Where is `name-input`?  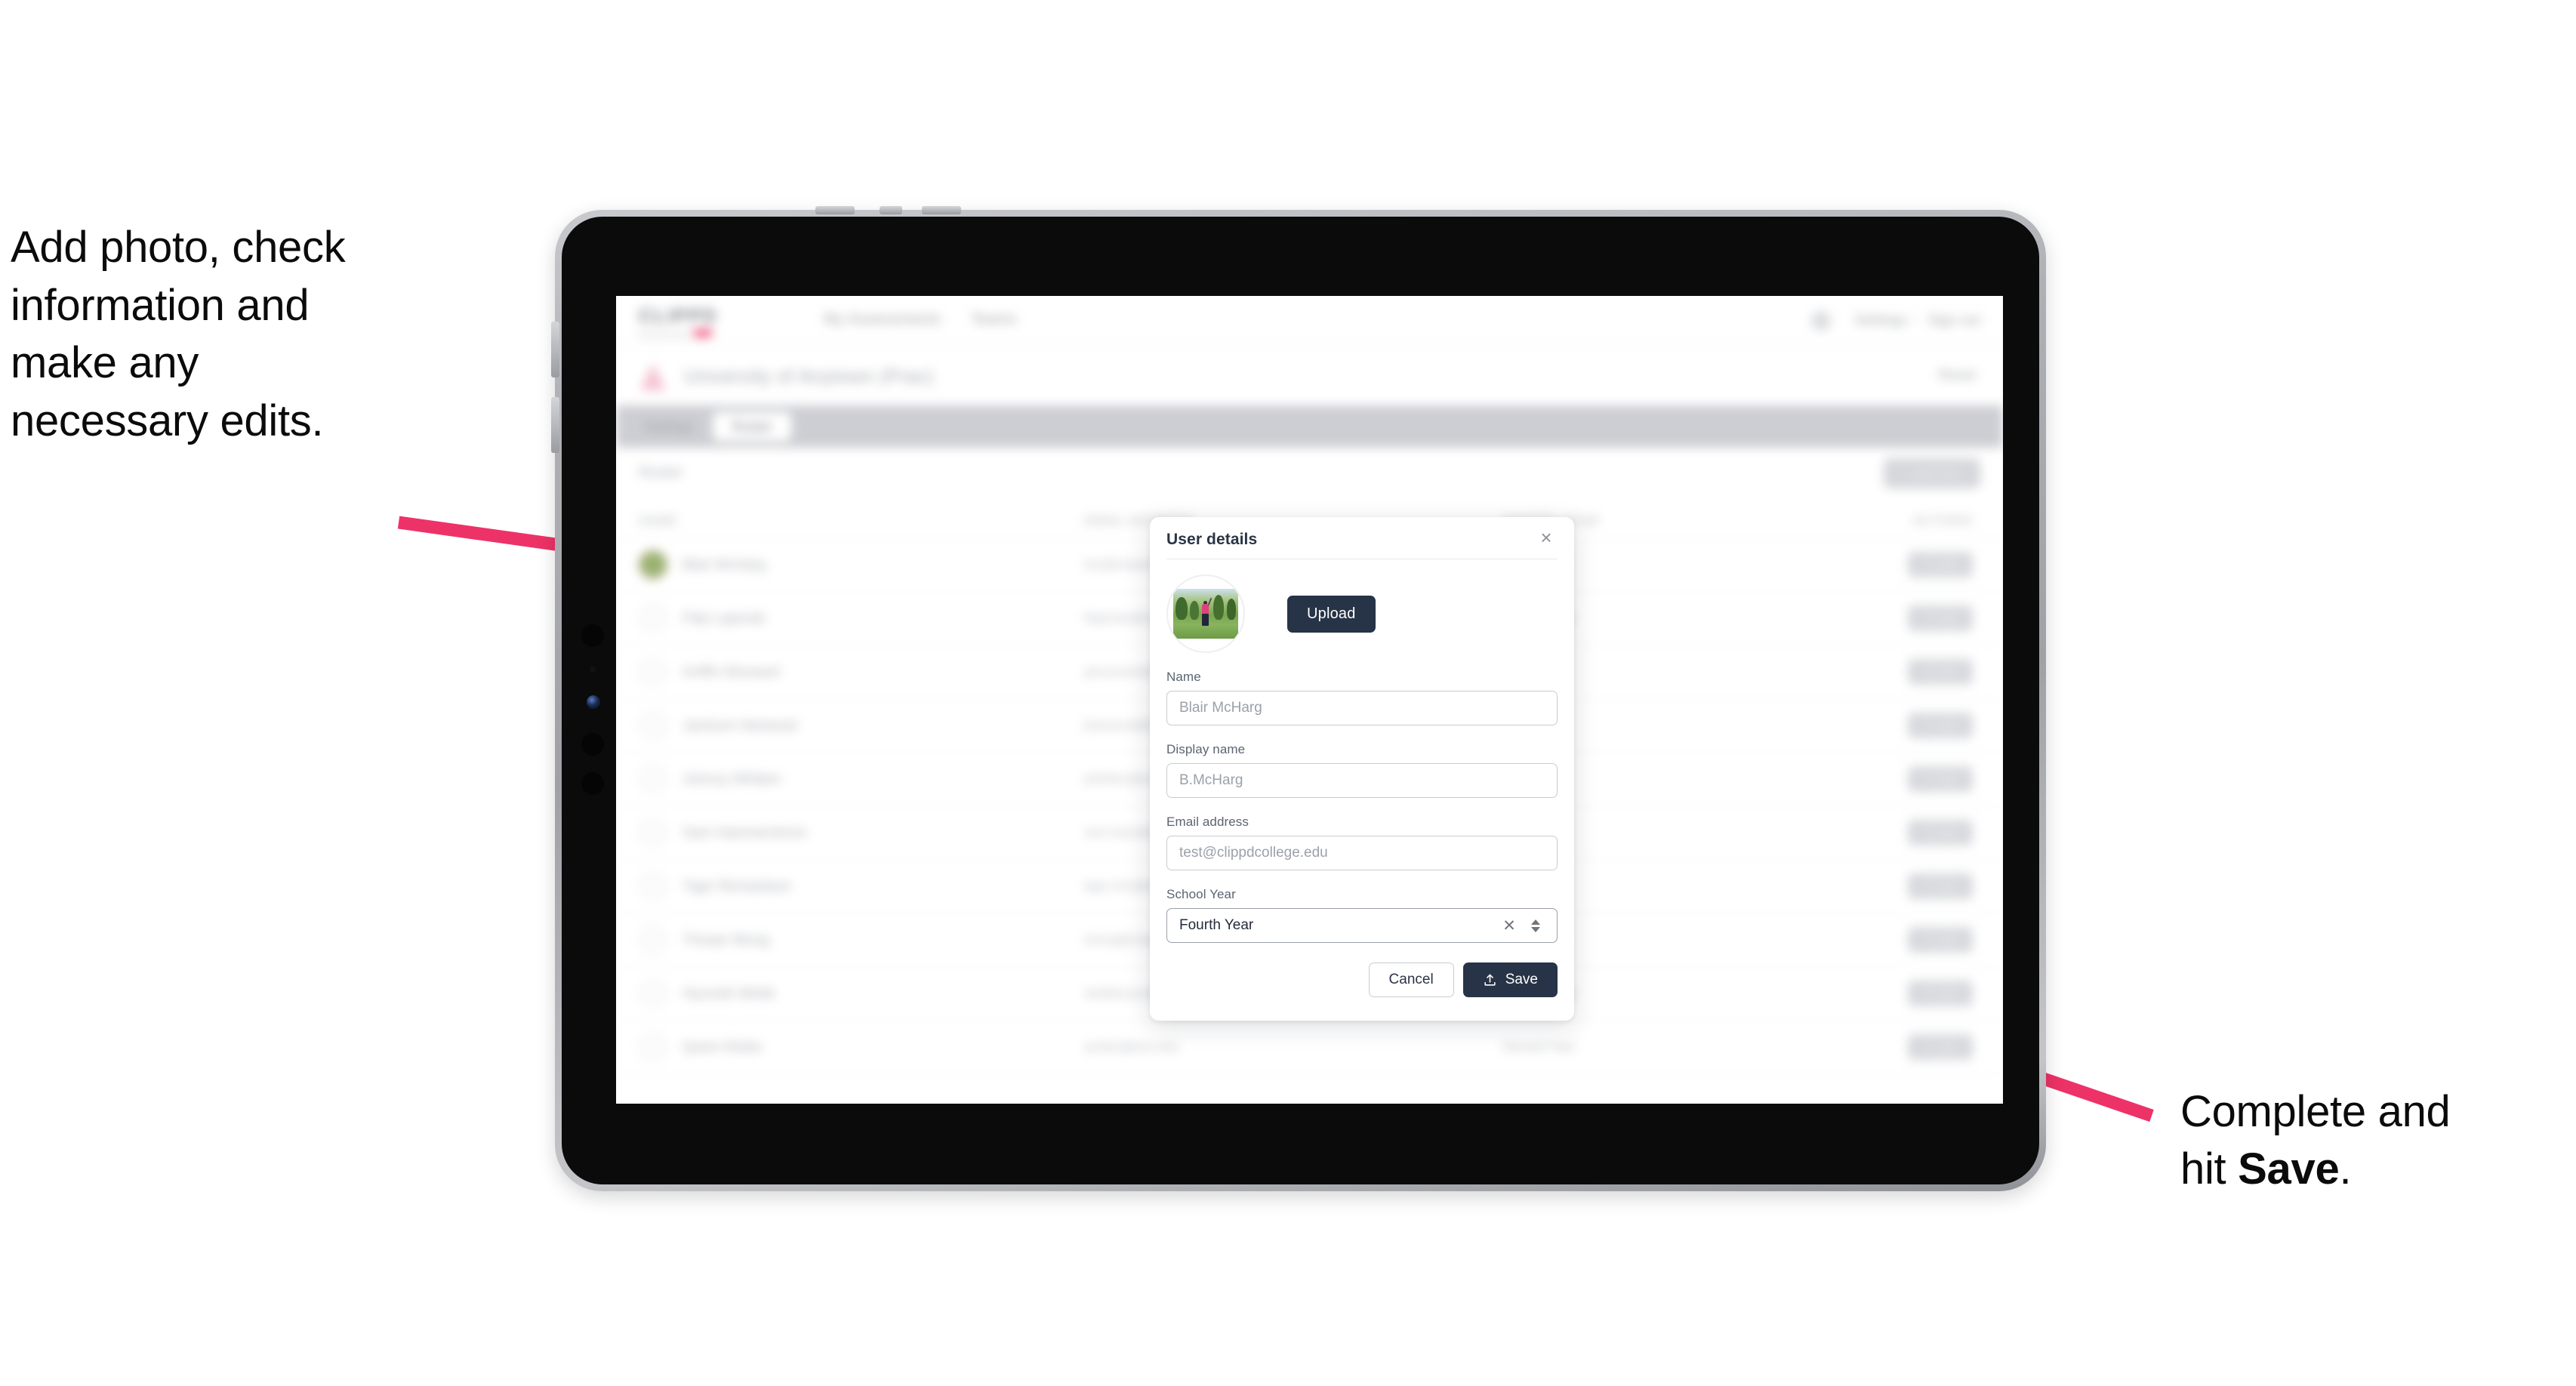
name-input is located at coordinates (1362, 708).